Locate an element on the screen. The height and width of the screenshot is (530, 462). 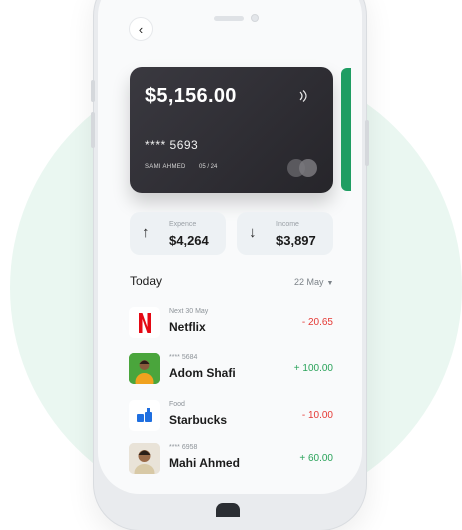
back-button: ‹ is located at coordinates (141, 29).